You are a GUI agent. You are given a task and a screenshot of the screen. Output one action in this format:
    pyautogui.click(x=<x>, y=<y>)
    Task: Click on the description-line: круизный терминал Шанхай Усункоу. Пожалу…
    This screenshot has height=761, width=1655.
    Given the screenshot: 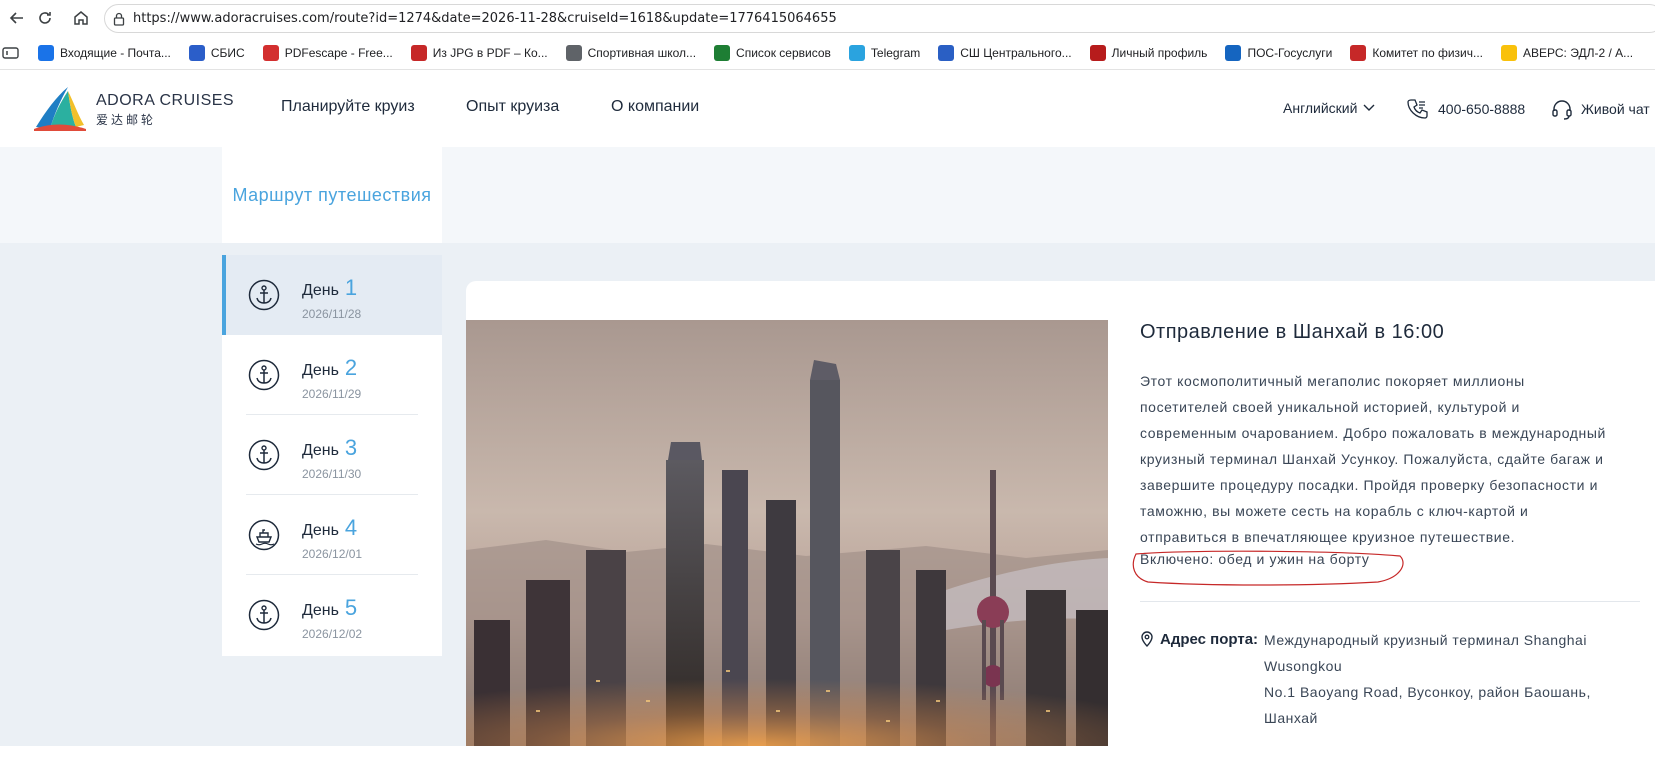 What is the action you would take?
    pyautogui.click(x=1372, y=459)
    